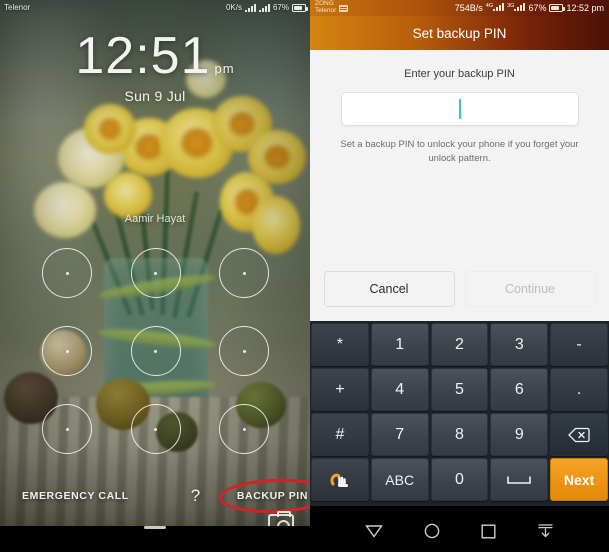 The width and height of the screenshot is (609, 552). Describe the element at coordinates (545, 531) in the screenshot. I see `hide-keyboard-icon` at that location.